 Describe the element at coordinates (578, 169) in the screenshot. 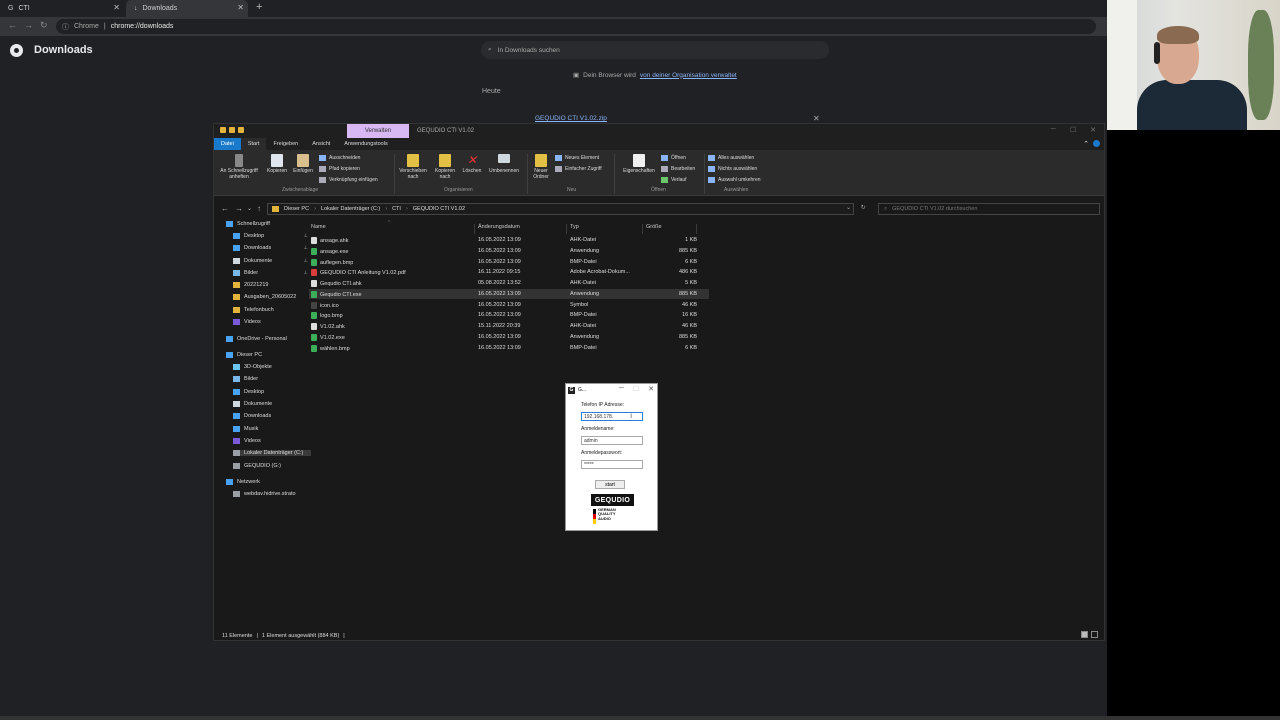

I see `easy-access-button: Einfacher Zugriff` at that location.